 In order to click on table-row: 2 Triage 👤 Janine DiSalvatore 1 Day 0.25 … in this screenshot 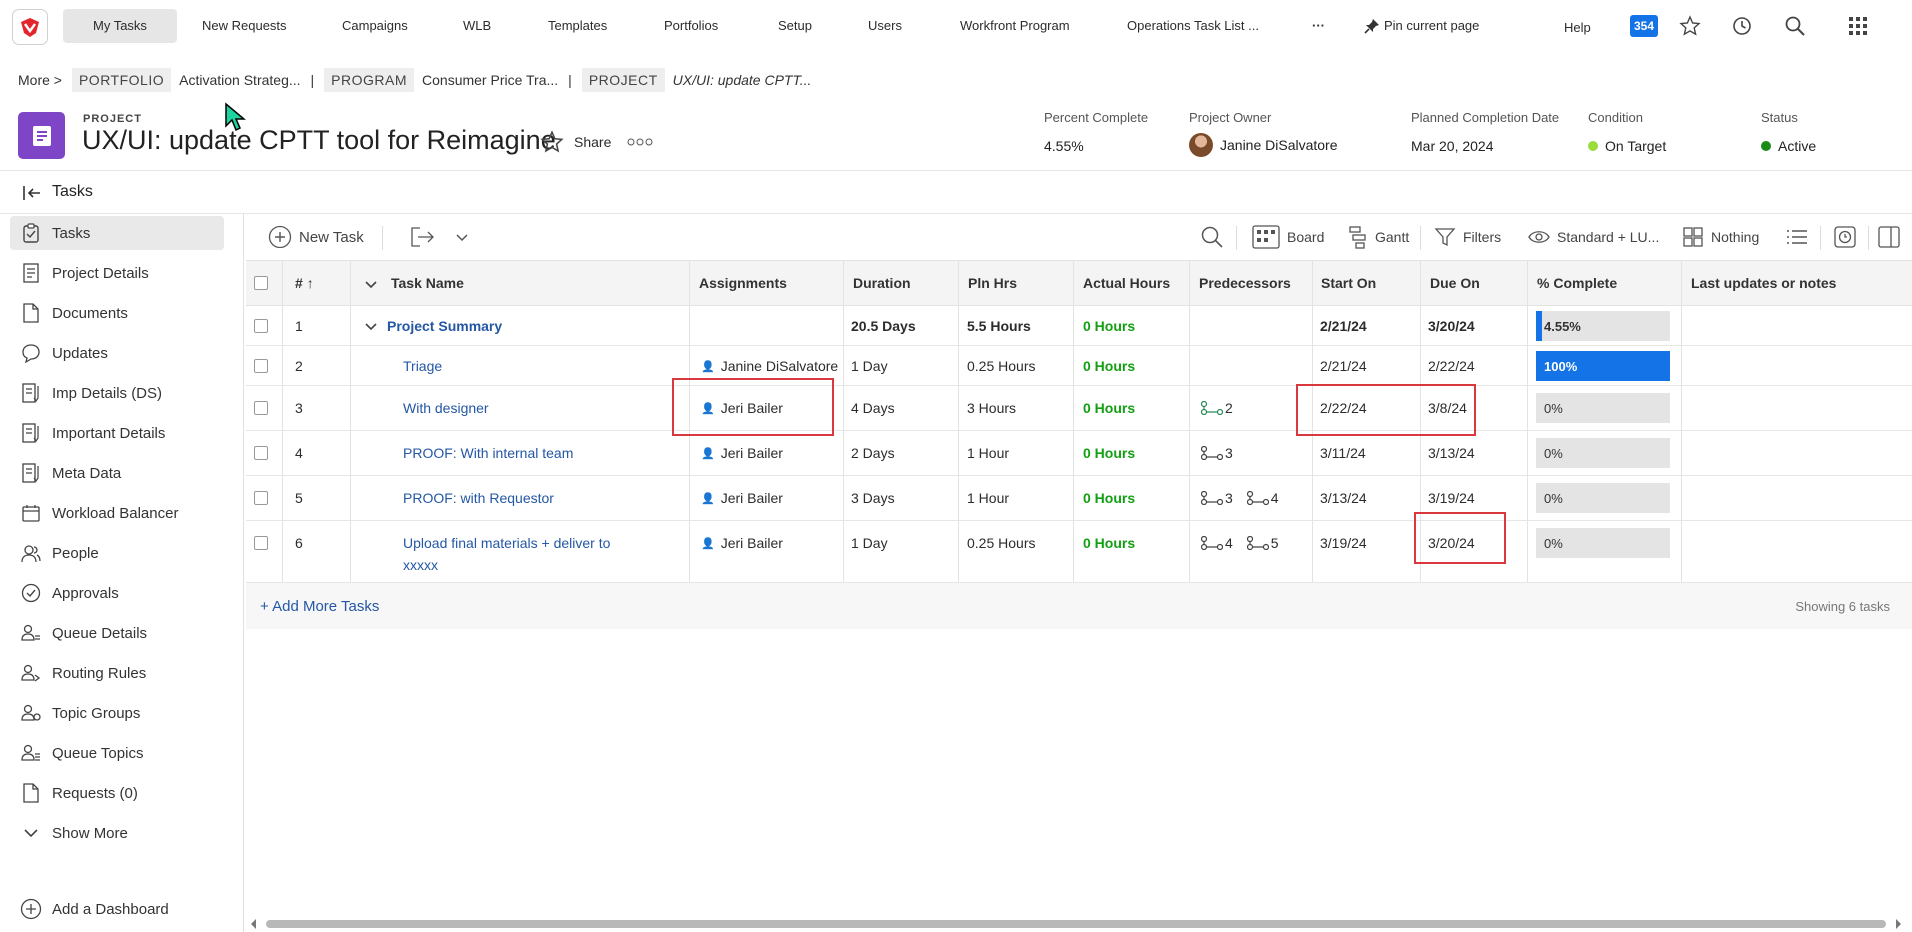, I will do `click(1079, 366)`.